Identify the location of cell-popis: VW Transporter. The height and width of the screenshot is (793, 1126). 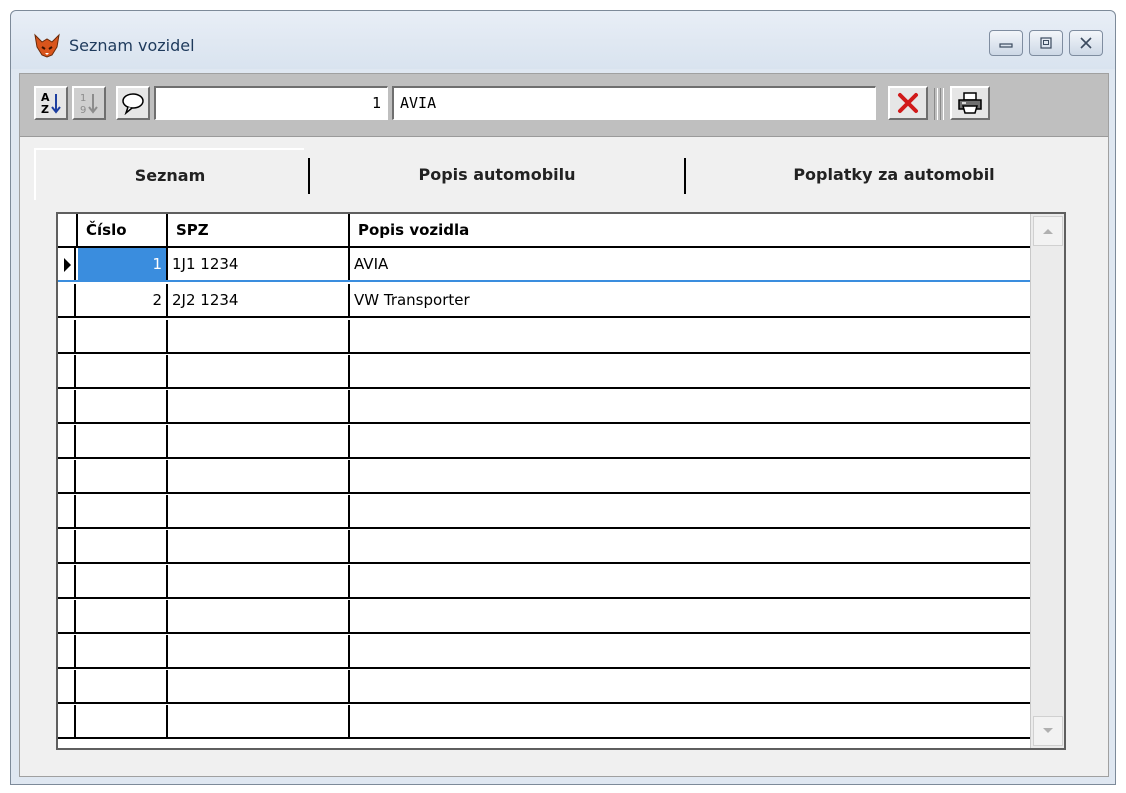
(691, 300).